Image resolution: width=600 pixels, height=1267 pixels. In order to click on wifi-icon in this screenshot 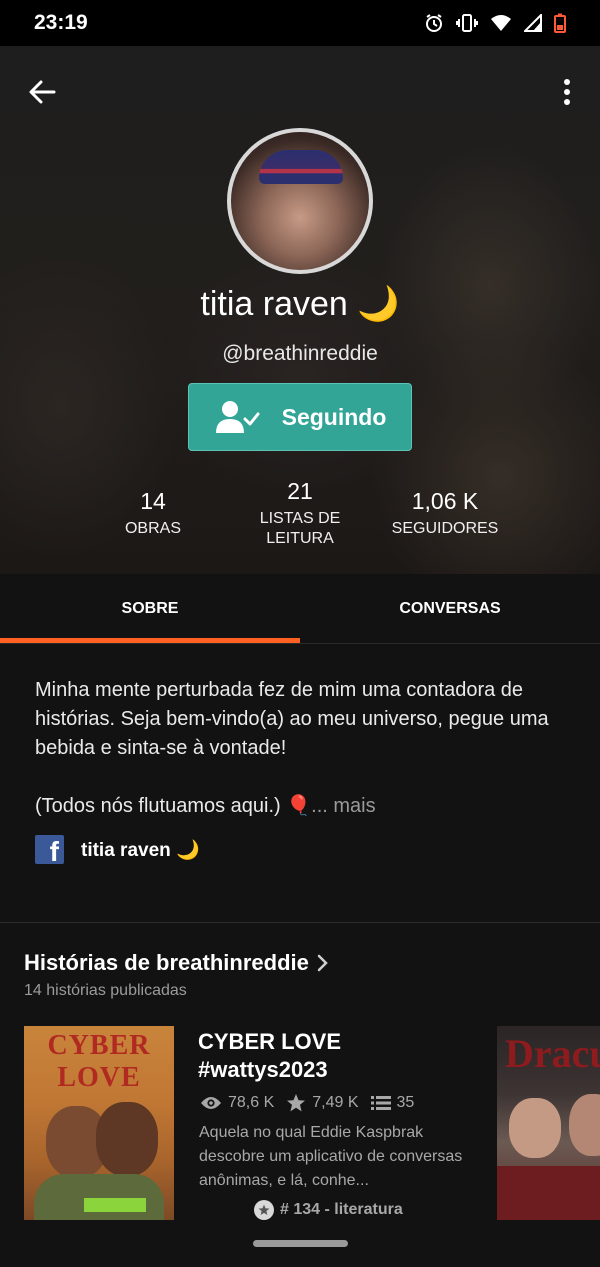, I will do `click(501, 23)`.